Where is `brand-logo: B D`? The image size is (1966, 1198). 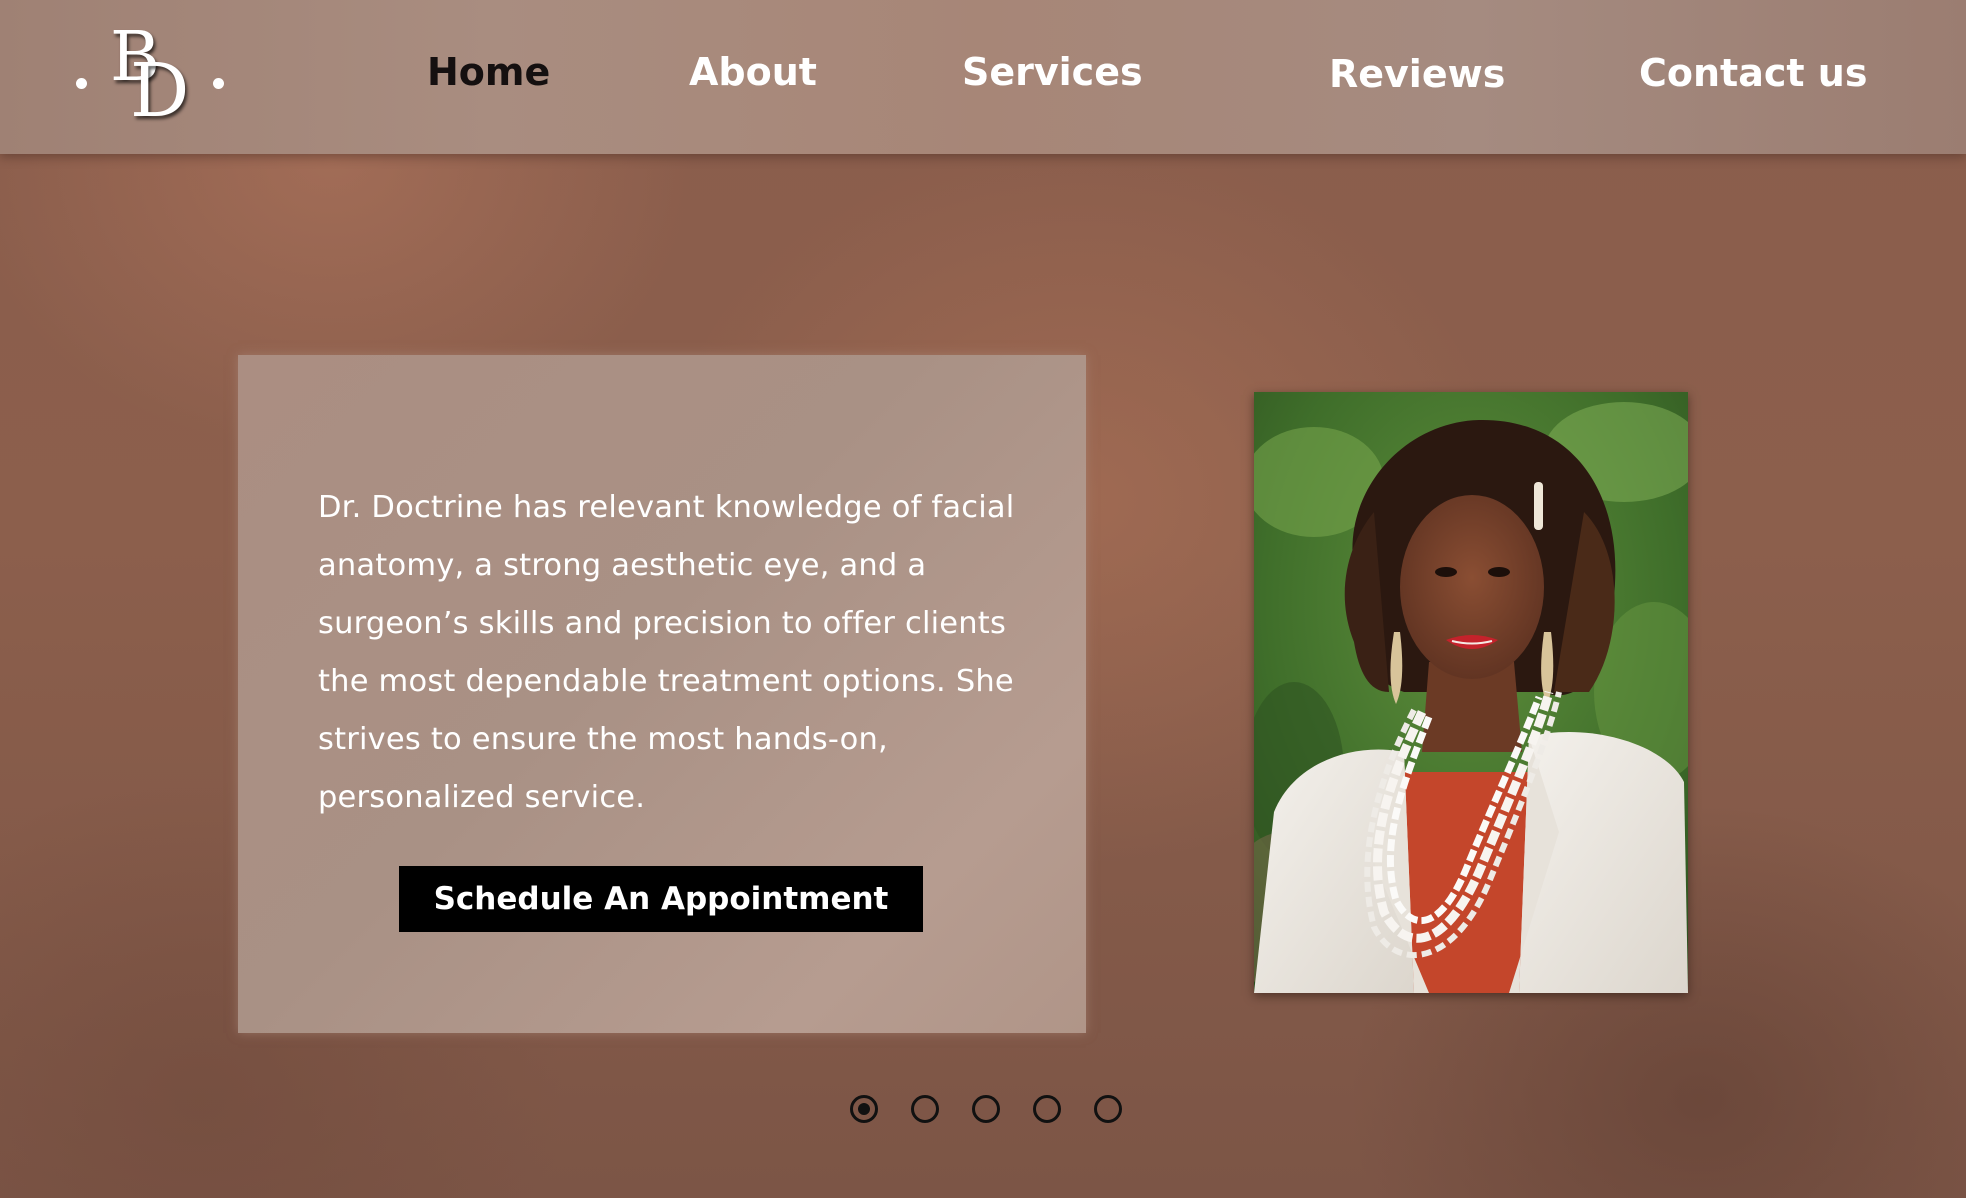 brand-logo: B D is located at coordinates (152, 77).